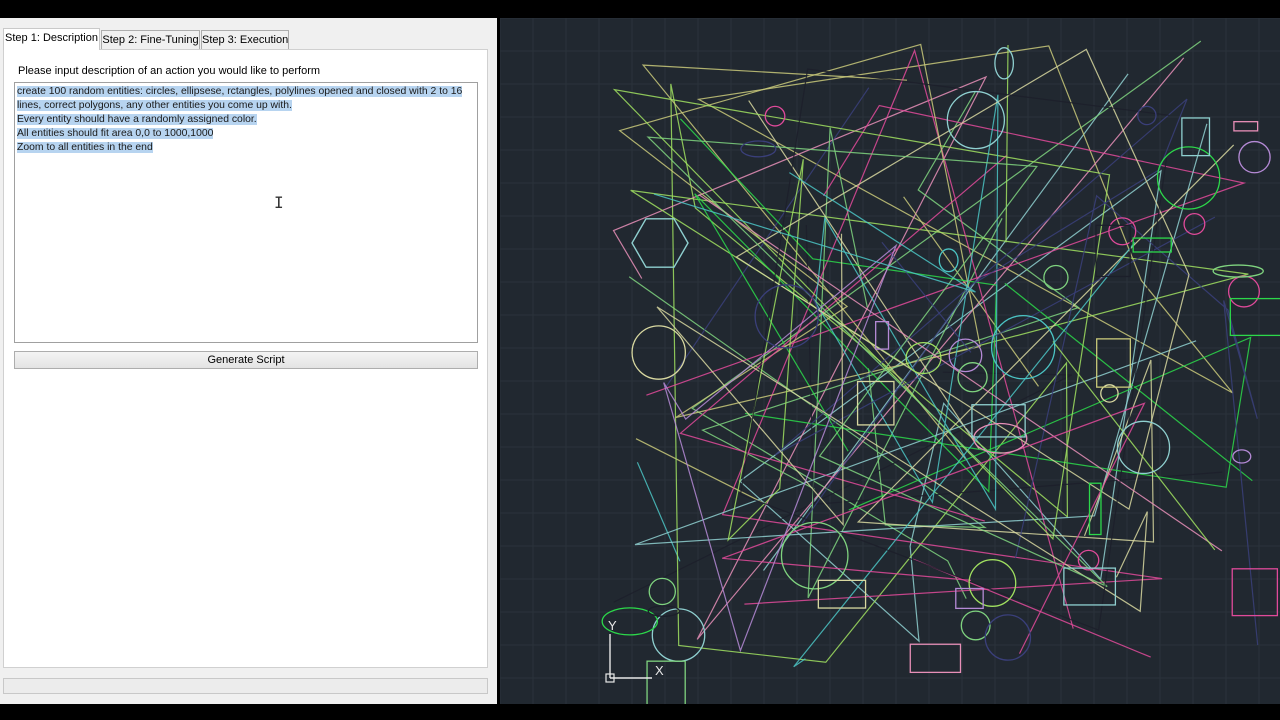 This screenshot has height=720, width=1280. I want to click on generate-script-button: Generate Script, so click(246, 360).